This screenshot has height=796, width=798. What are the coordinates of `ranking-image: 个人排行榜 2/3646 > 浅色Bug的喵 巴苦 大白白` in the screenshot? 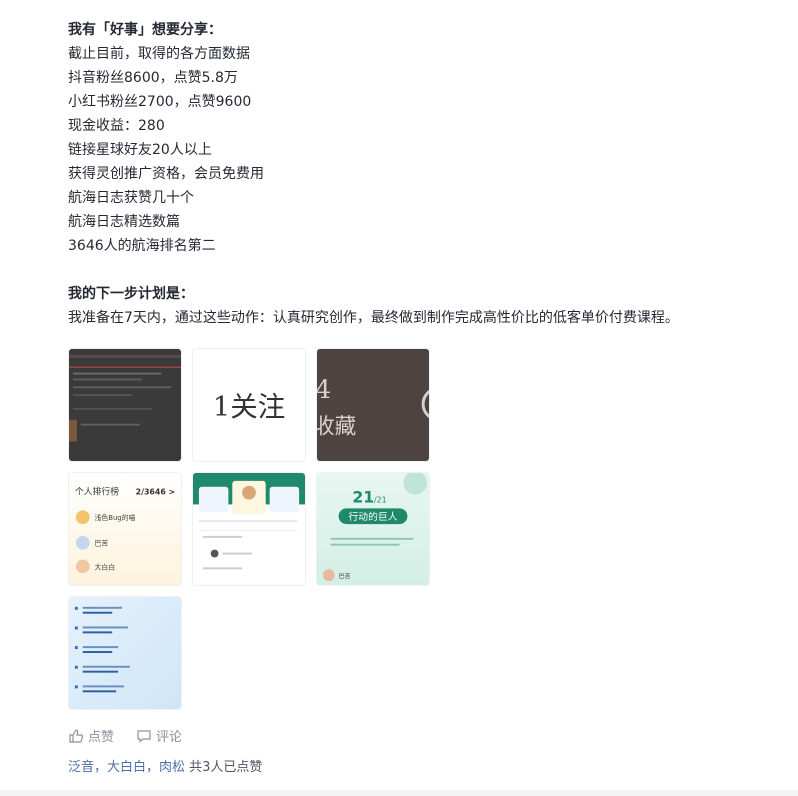 It's located at (125, 529).